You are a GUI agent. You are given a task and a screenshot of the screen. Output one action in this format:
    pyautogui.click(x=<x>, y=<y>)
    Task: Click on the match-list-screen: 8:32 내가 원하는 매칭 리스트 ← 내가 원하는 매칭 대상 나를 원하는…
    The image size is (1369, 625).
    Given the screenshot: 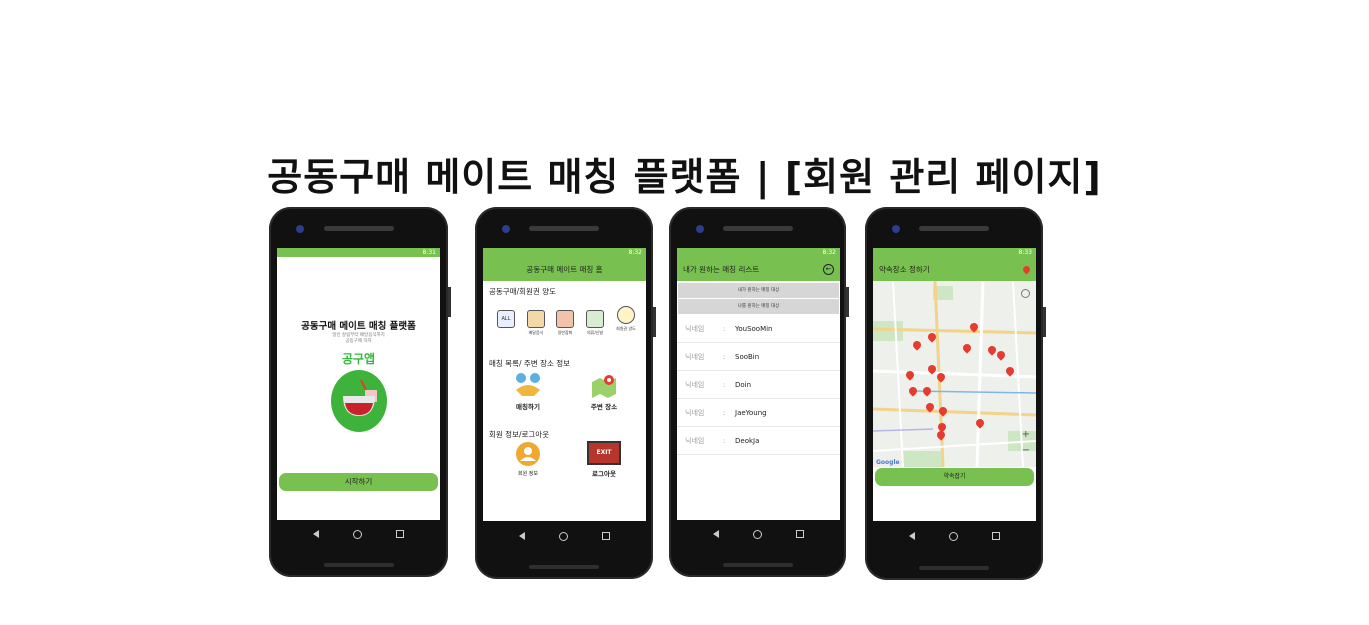 What is the action you would take?
    pyautogui.click(x=758, y=384)
    